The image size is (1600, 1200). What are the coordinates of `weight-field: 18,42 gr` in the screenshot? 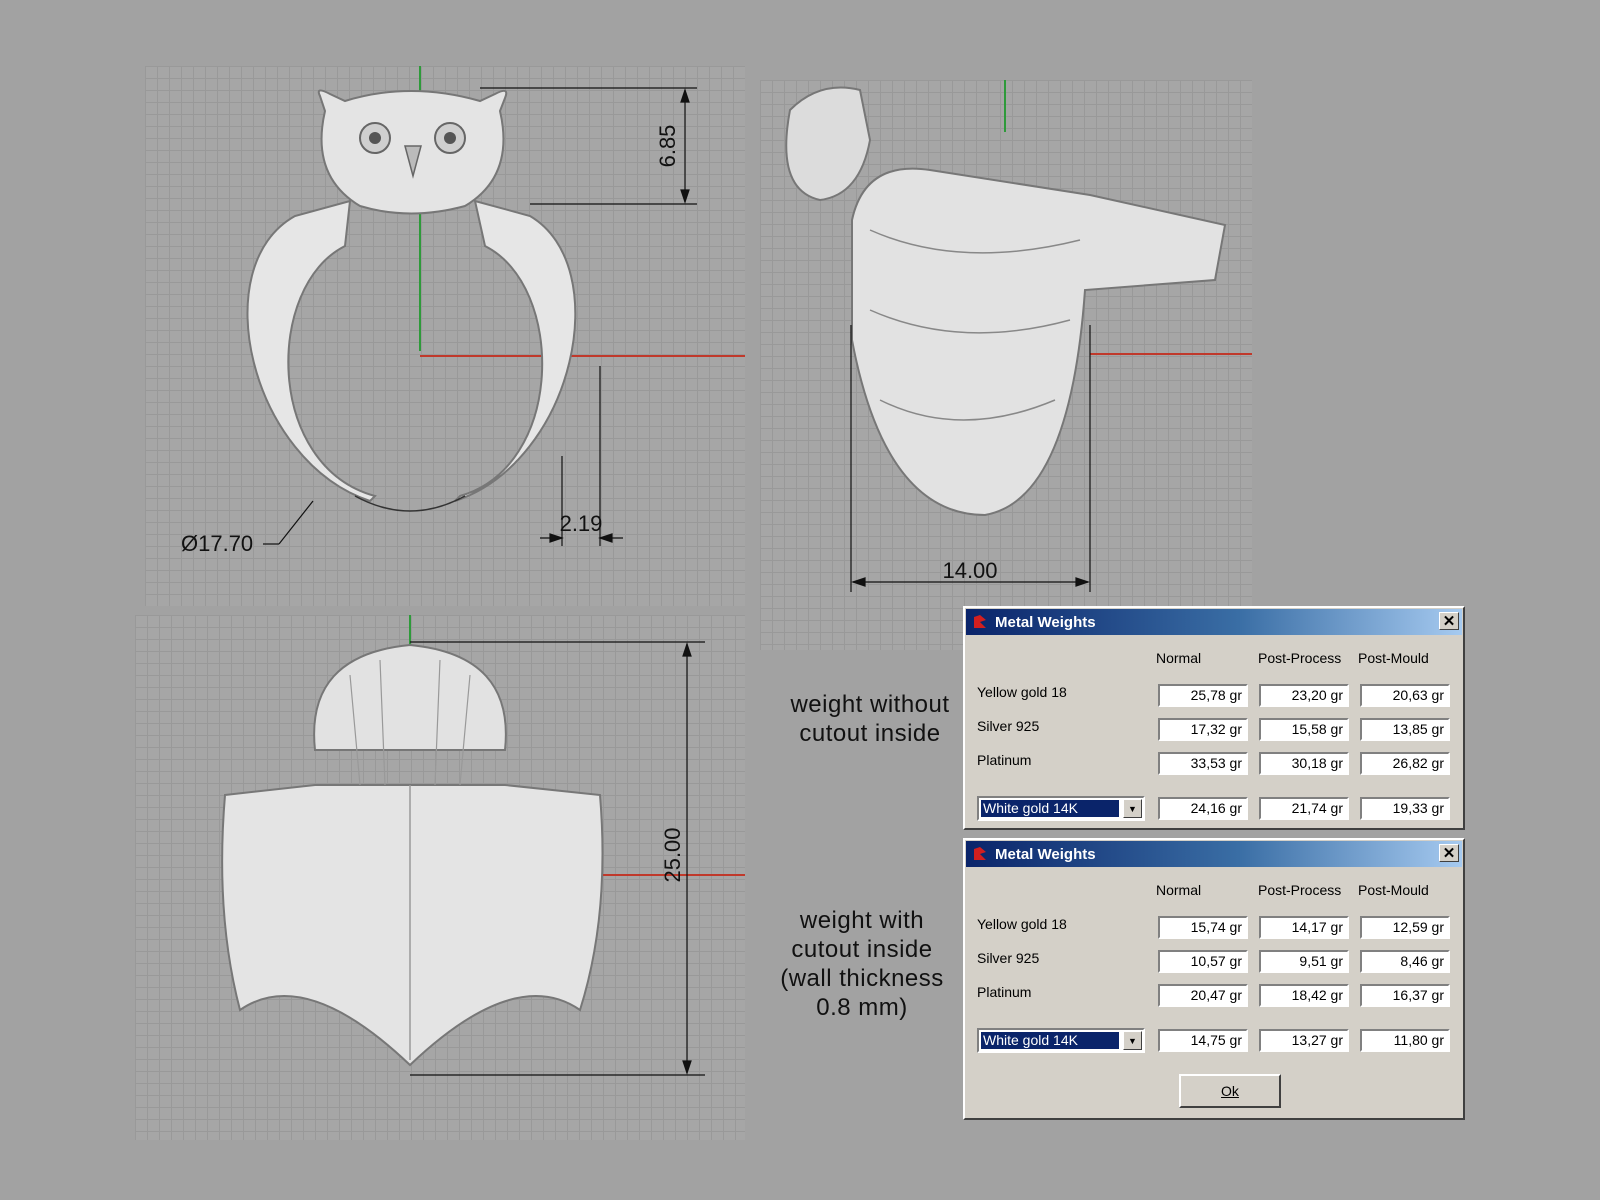 It's located at (1304, 995).